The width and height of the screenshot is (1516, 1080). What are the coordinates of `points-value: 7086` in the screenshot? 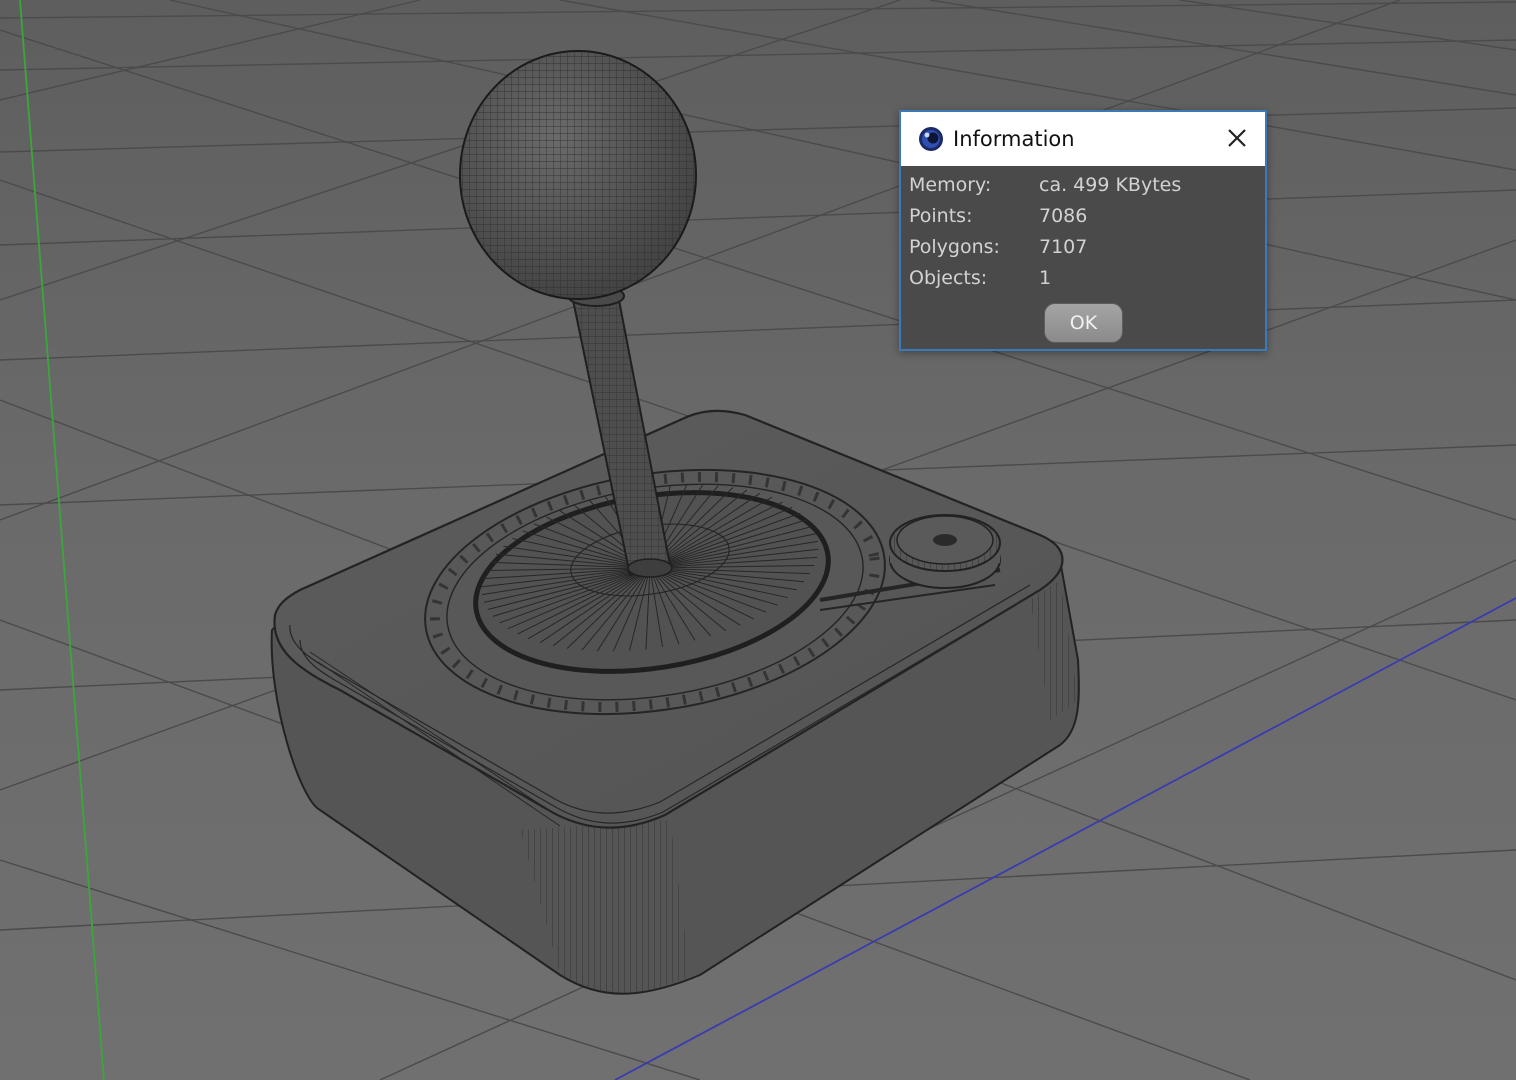 It's located at (1063, 216).